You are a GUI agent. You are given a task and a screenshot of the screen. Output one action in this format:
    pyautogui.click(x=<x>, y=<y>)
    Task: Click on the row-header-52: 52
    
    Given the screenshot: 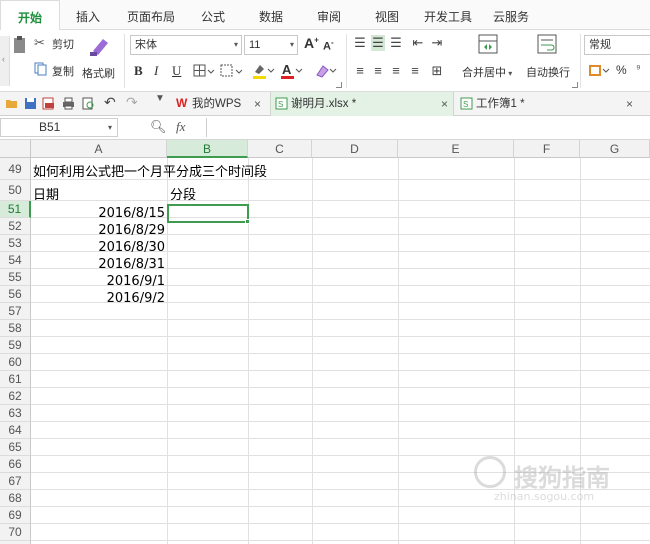 What is the action you would take?
    pyautogui.click(x=15, y=226)
    